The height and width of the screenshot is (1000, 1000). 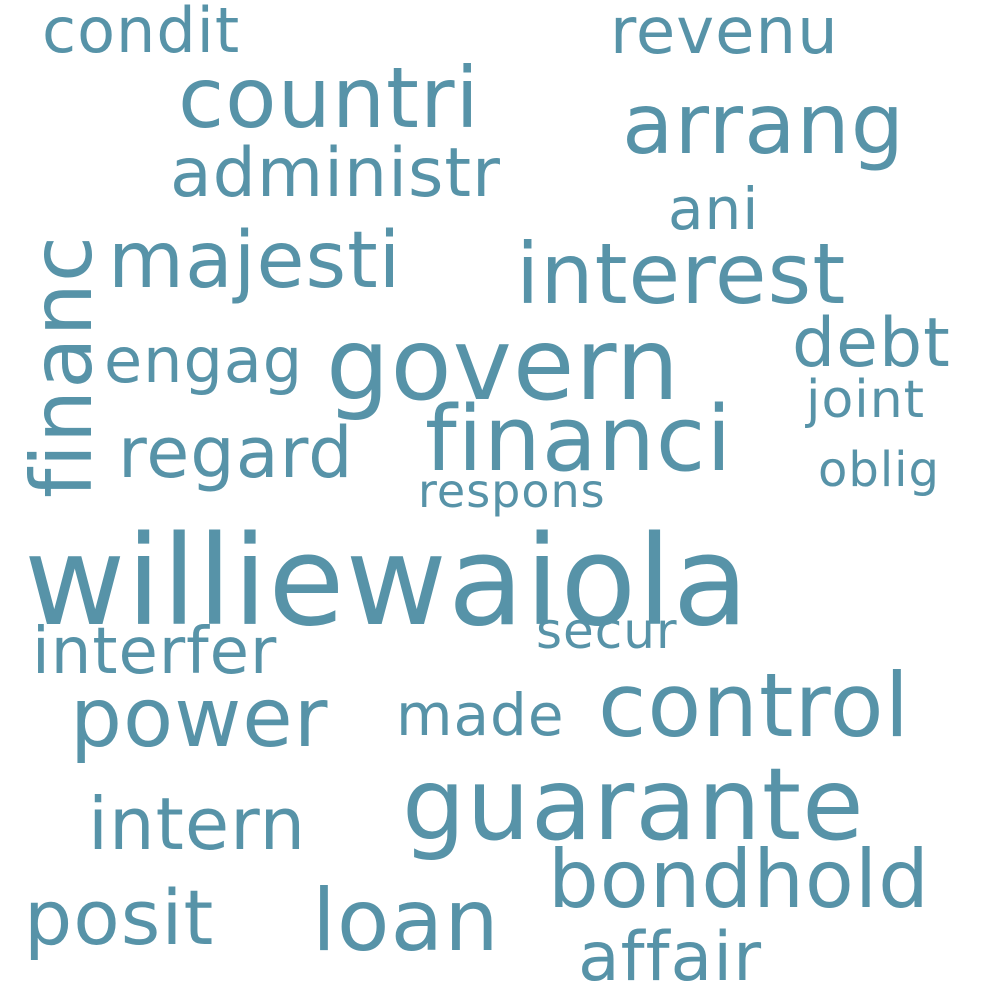 What do you see at coordinates (714, 209) in the screenshot?
I see `word-ani: ani` at bounding box center [714, 209].